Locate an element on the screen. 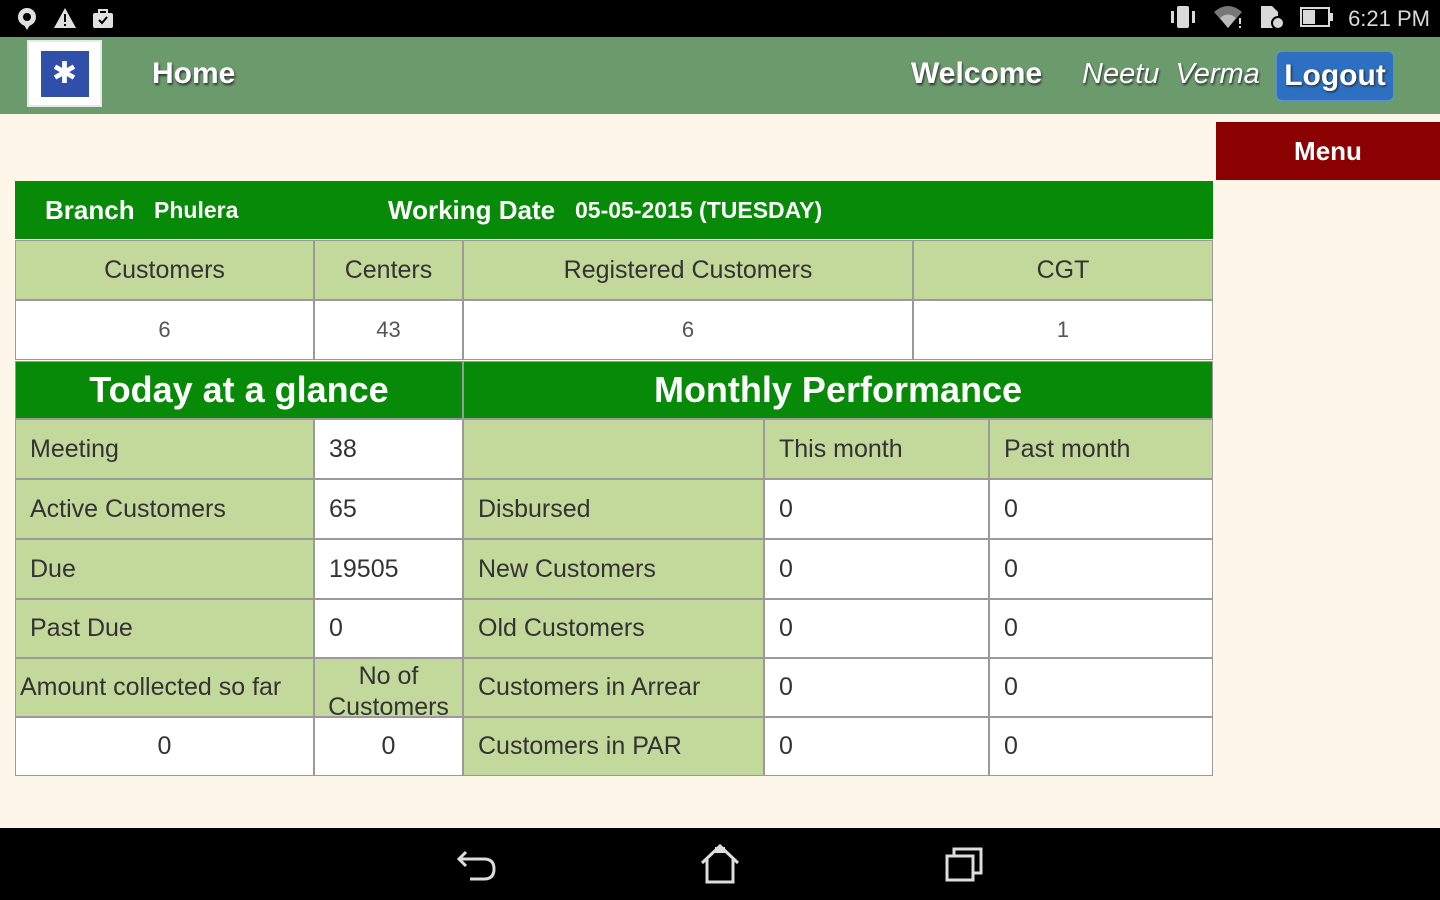 The height and width of the screenshot is (900, 1440). no-of-customers-value: 0 is located at coordinates (388, 746).